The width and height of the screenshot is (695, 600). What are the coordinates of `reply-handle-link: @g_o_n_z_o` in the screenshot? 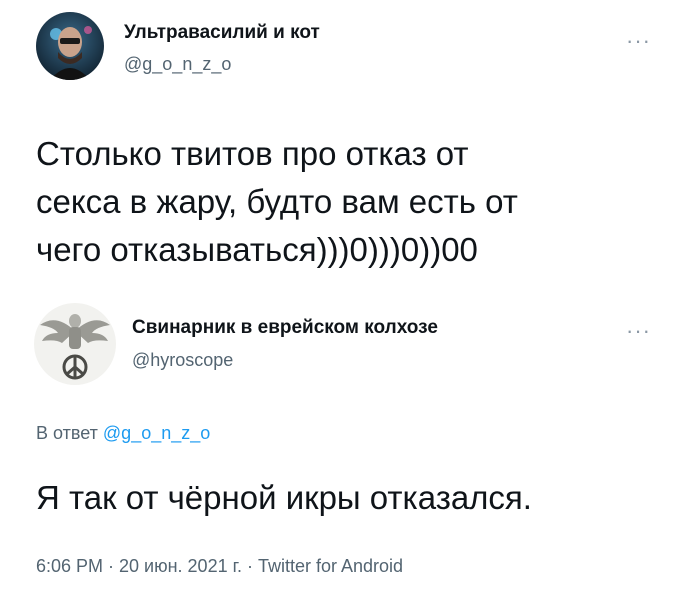 It's located at (156, 433).